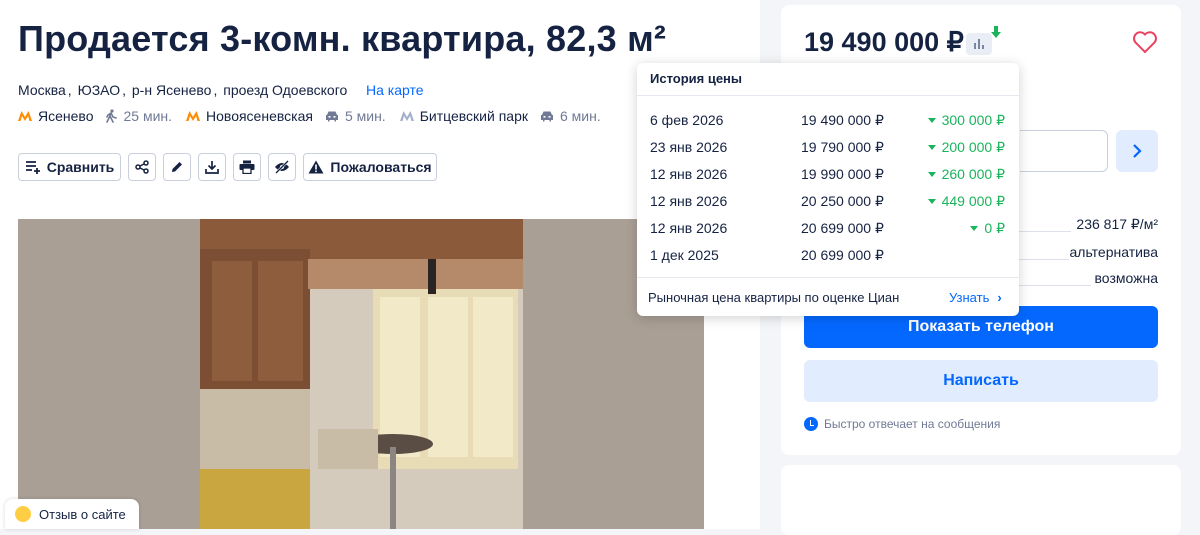 The width and height of the screenshot is (1200, 535). Describe the element at coordinates (966, 201) in the screenshot. I see `history-change: 449 000 ₽` at that location.